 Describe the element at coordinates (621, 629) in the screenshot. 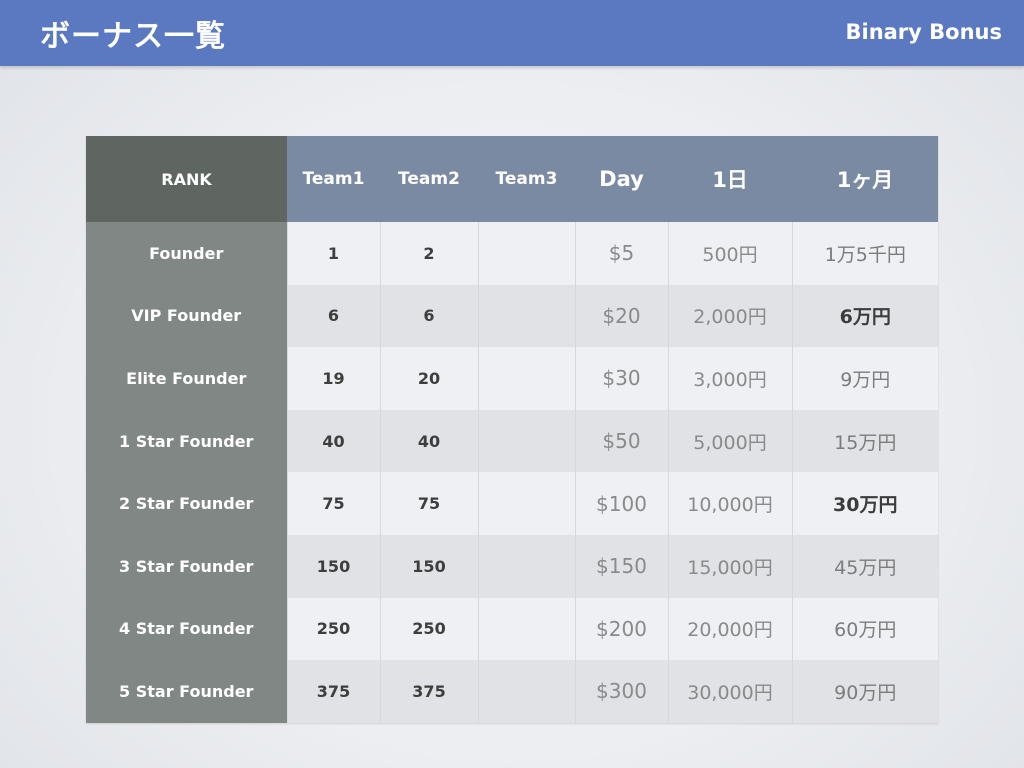

I see `day-cell: $200` at that location.